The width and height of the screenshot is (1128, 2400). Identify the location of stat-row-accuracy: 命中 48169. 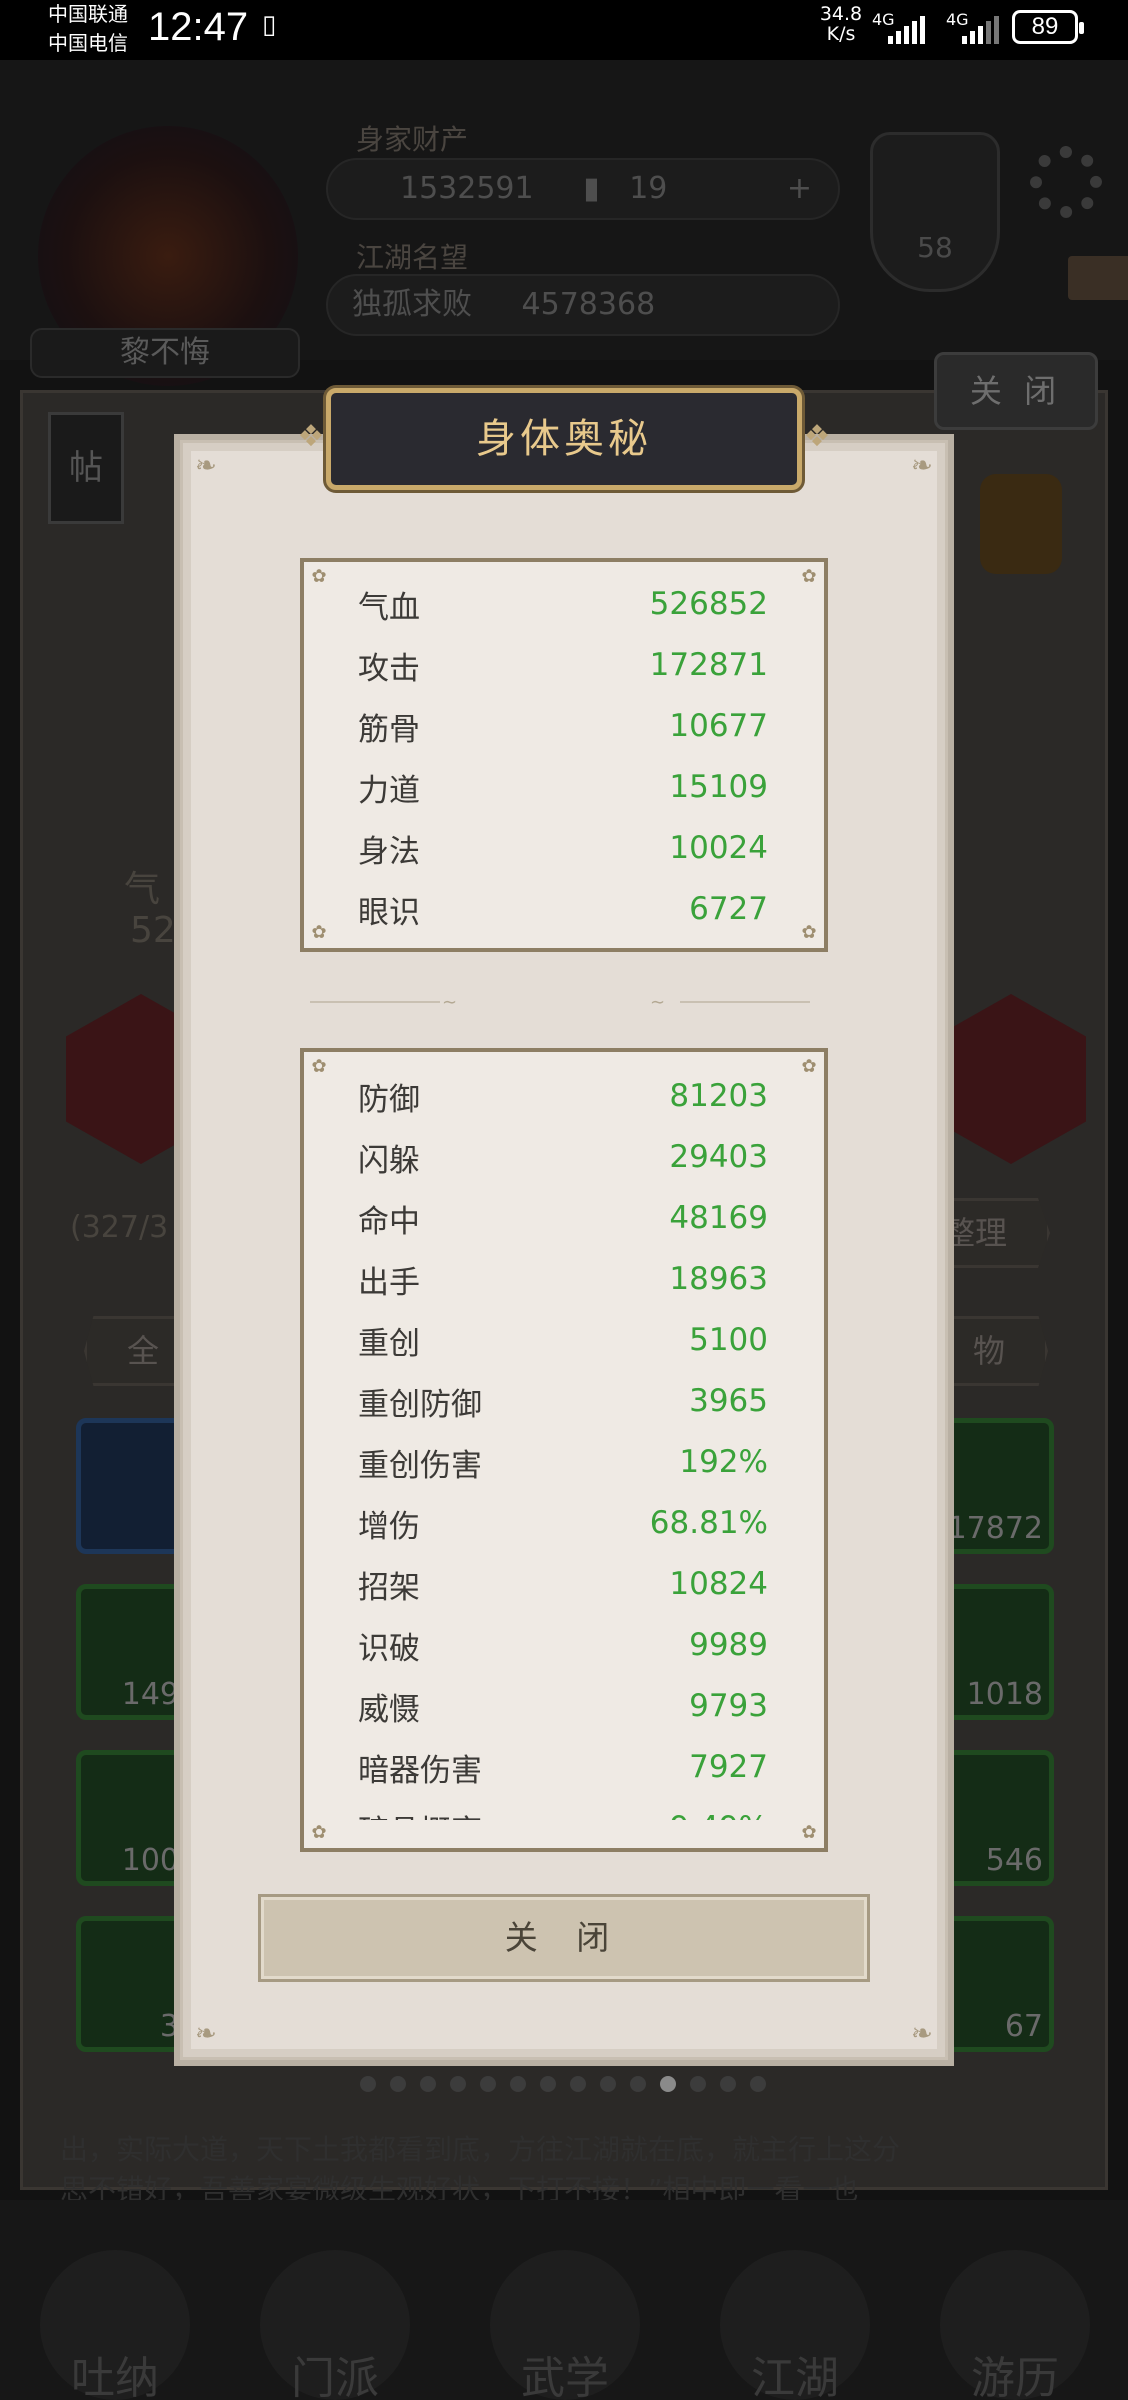
(563, 1219).